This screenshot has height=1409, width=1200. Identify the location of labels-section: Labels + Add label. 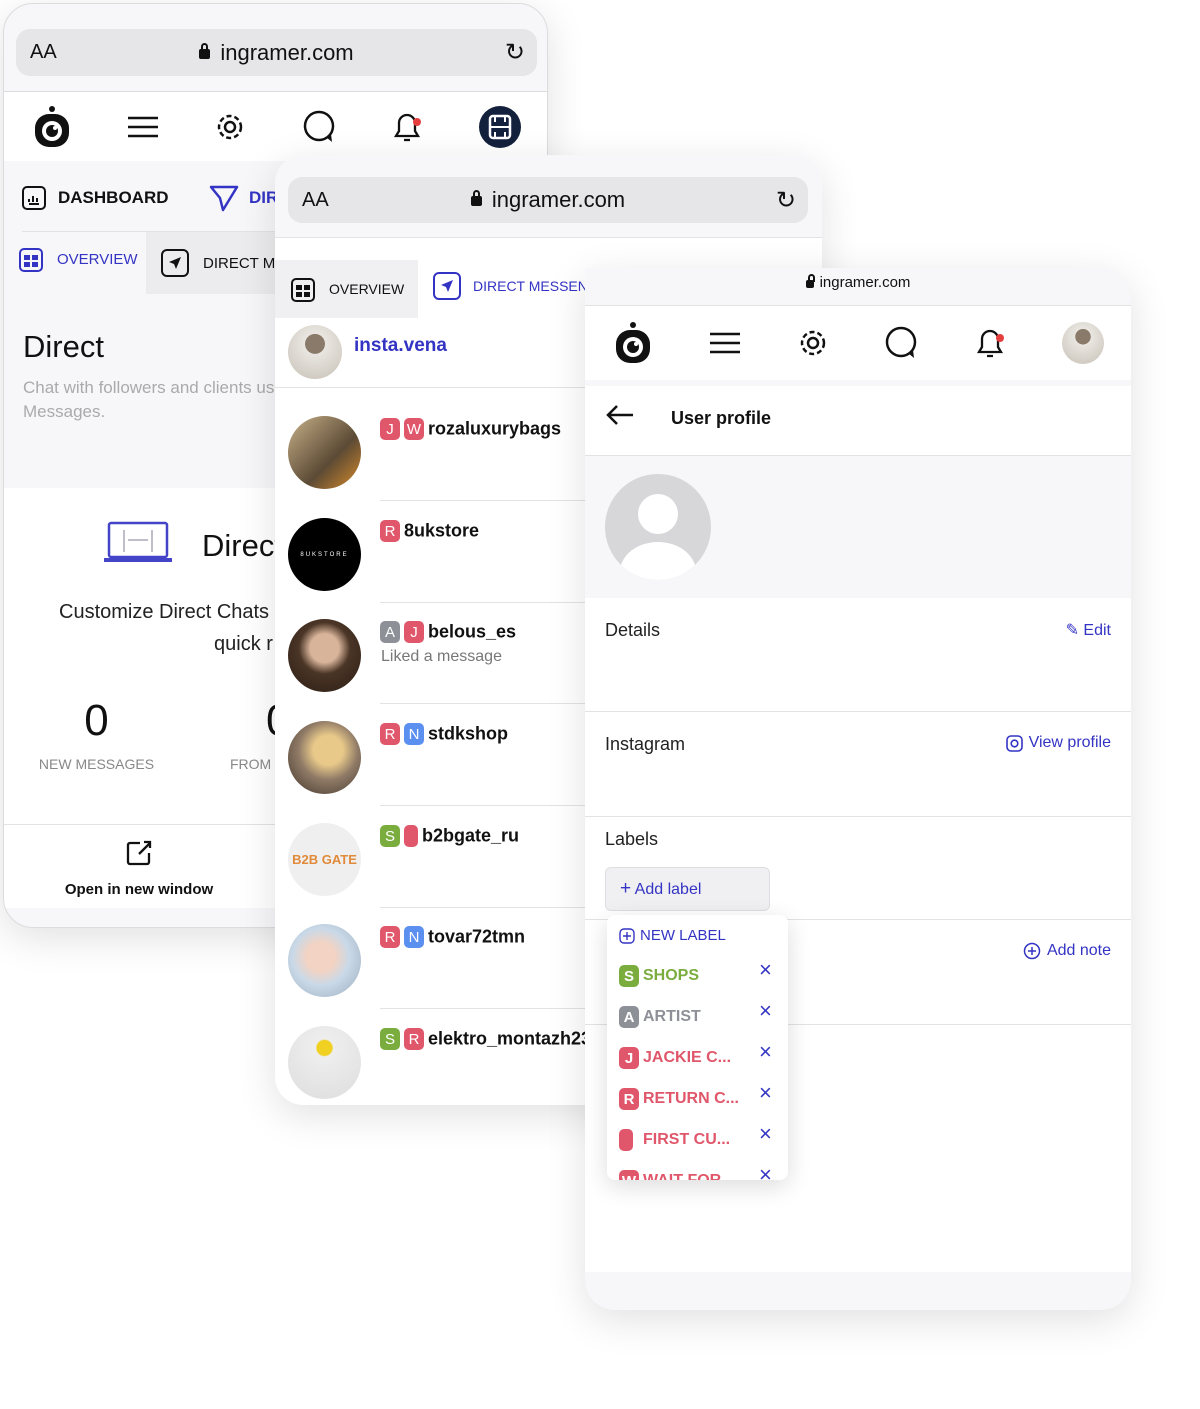
(858, 868).